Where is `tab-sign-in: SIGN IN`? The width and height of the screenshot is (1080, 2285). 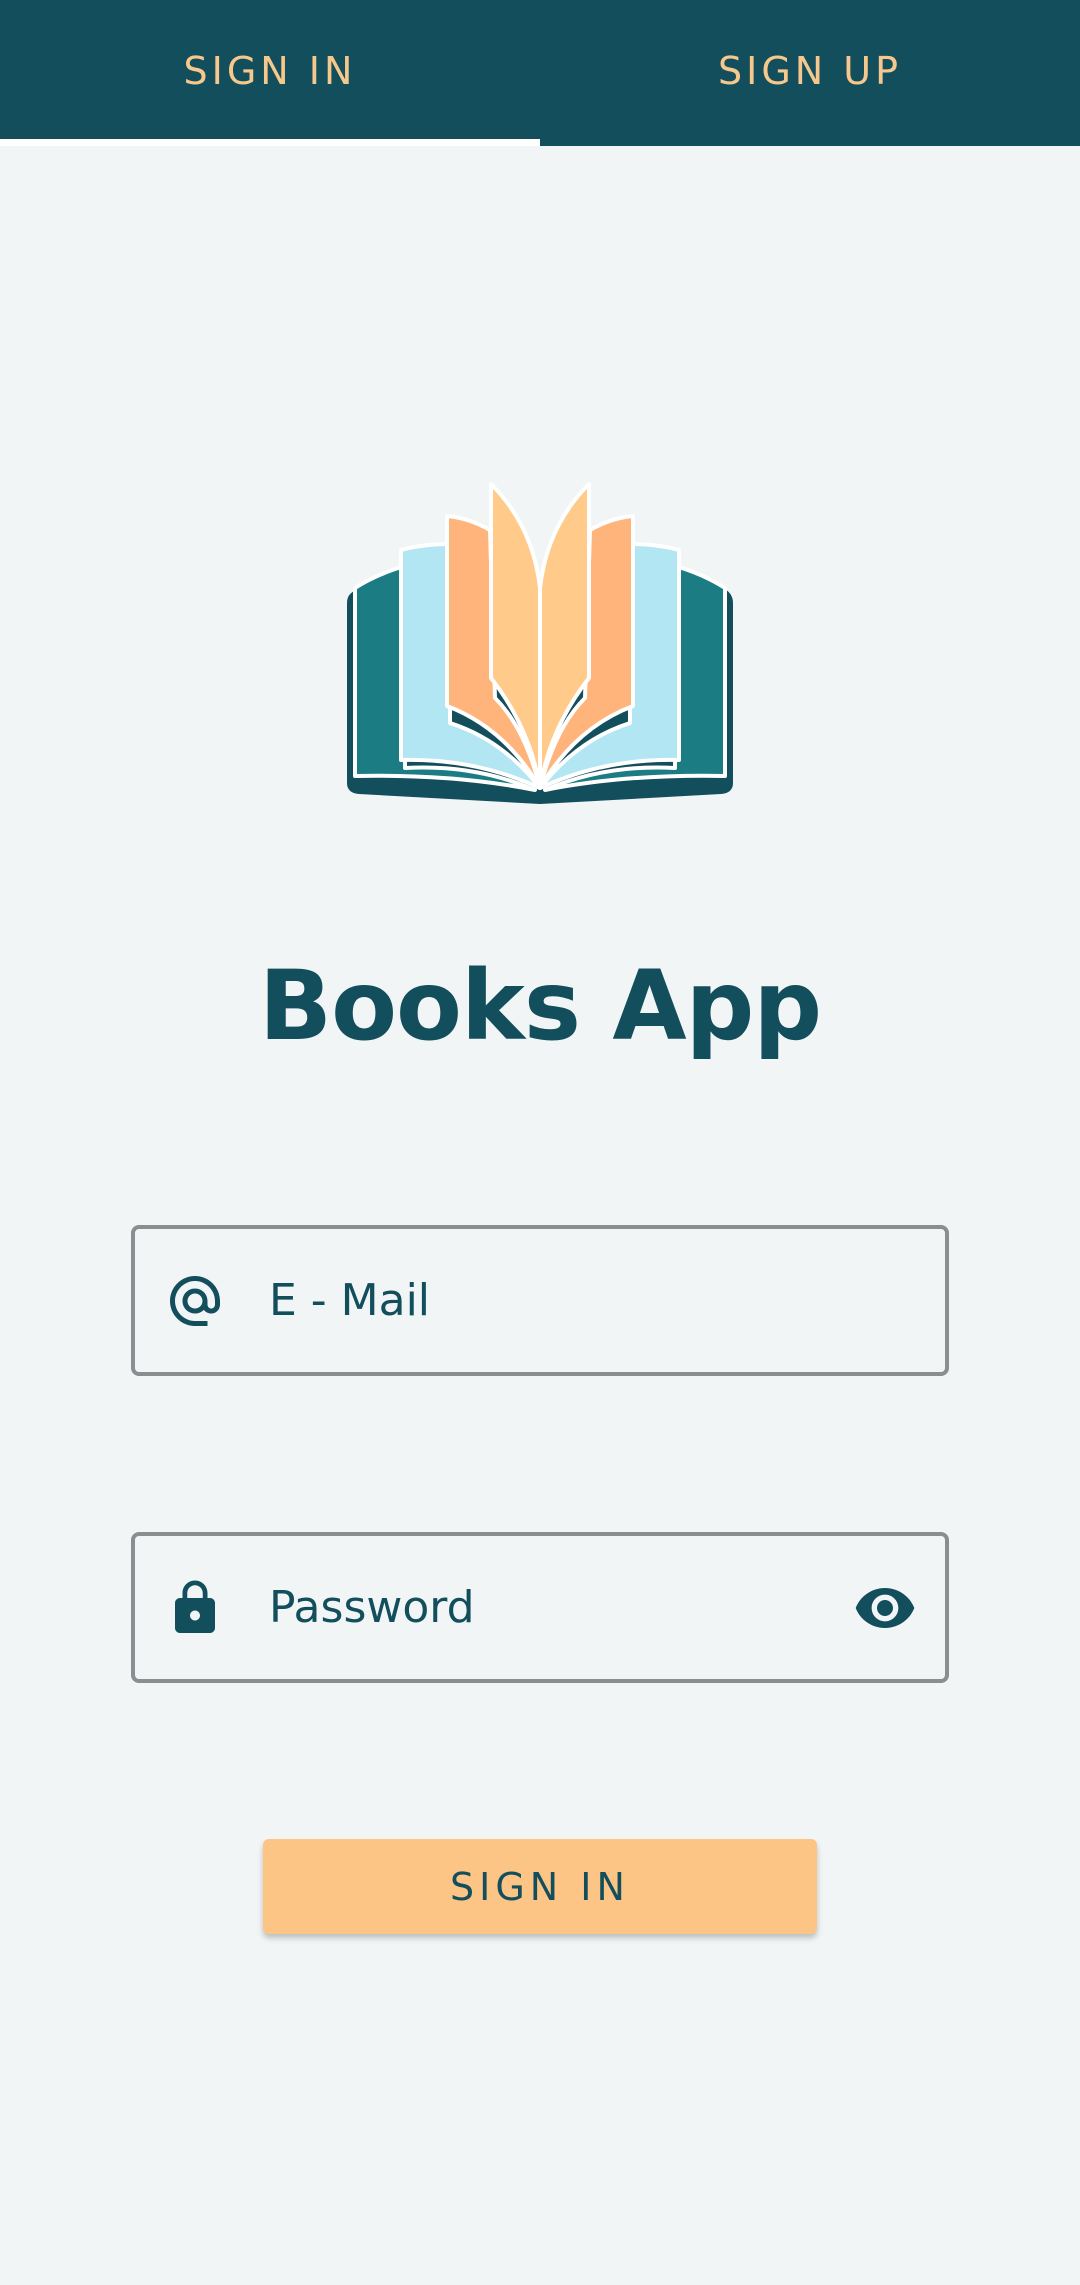 tab-sign-in: SIGN IN is located at coordinates (270, 73).